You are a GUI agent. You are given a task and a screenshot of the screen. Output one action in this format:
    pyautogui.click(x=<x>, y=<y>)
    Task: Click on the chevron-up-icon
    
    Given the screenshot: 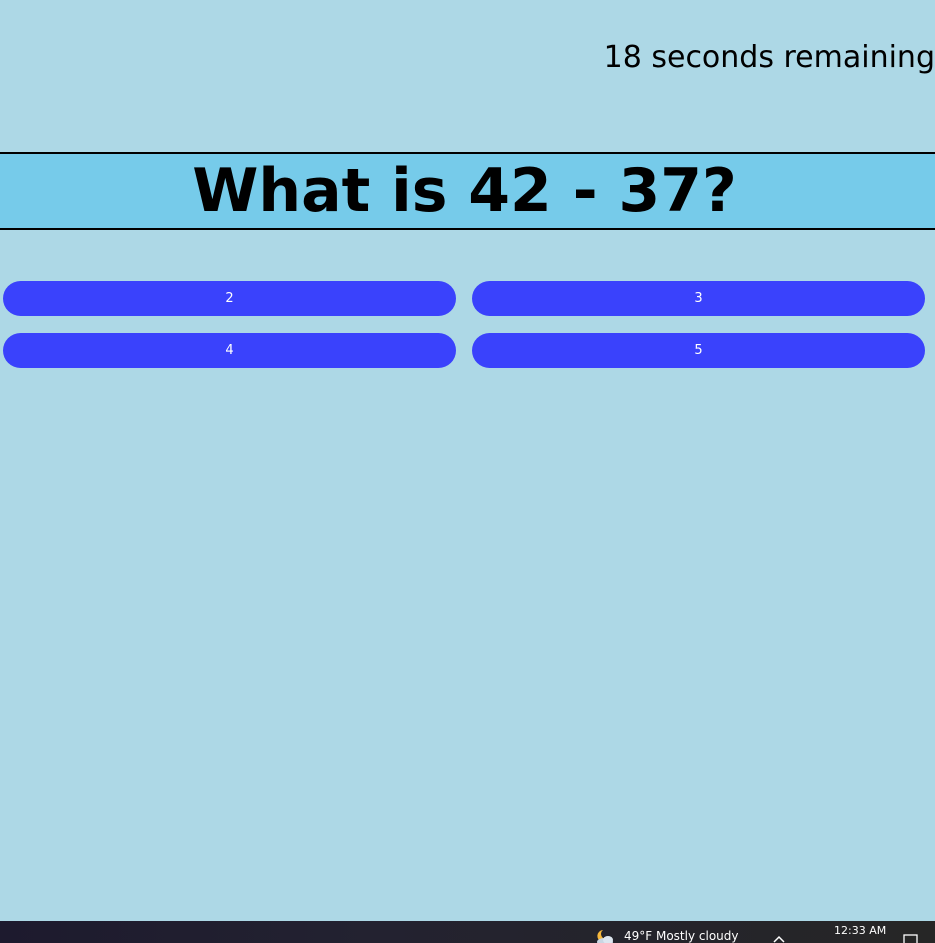 What is the action you would take?
    pyautogui.click(x=779, y=937)
    